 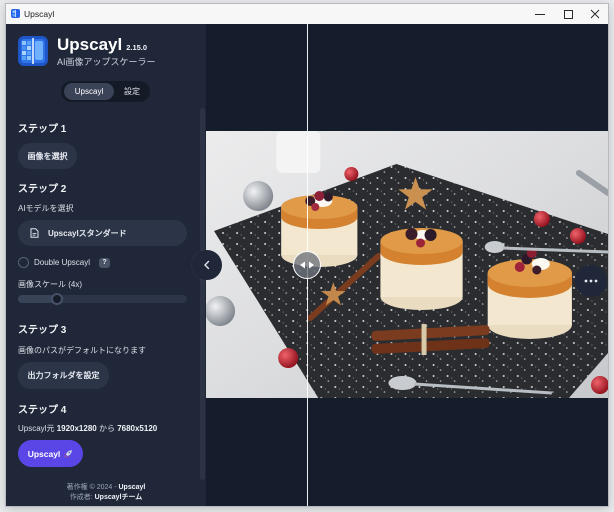 I want to click on output-path-note: 画像のパスがデフォルトになります, so click(x=82, y=350).